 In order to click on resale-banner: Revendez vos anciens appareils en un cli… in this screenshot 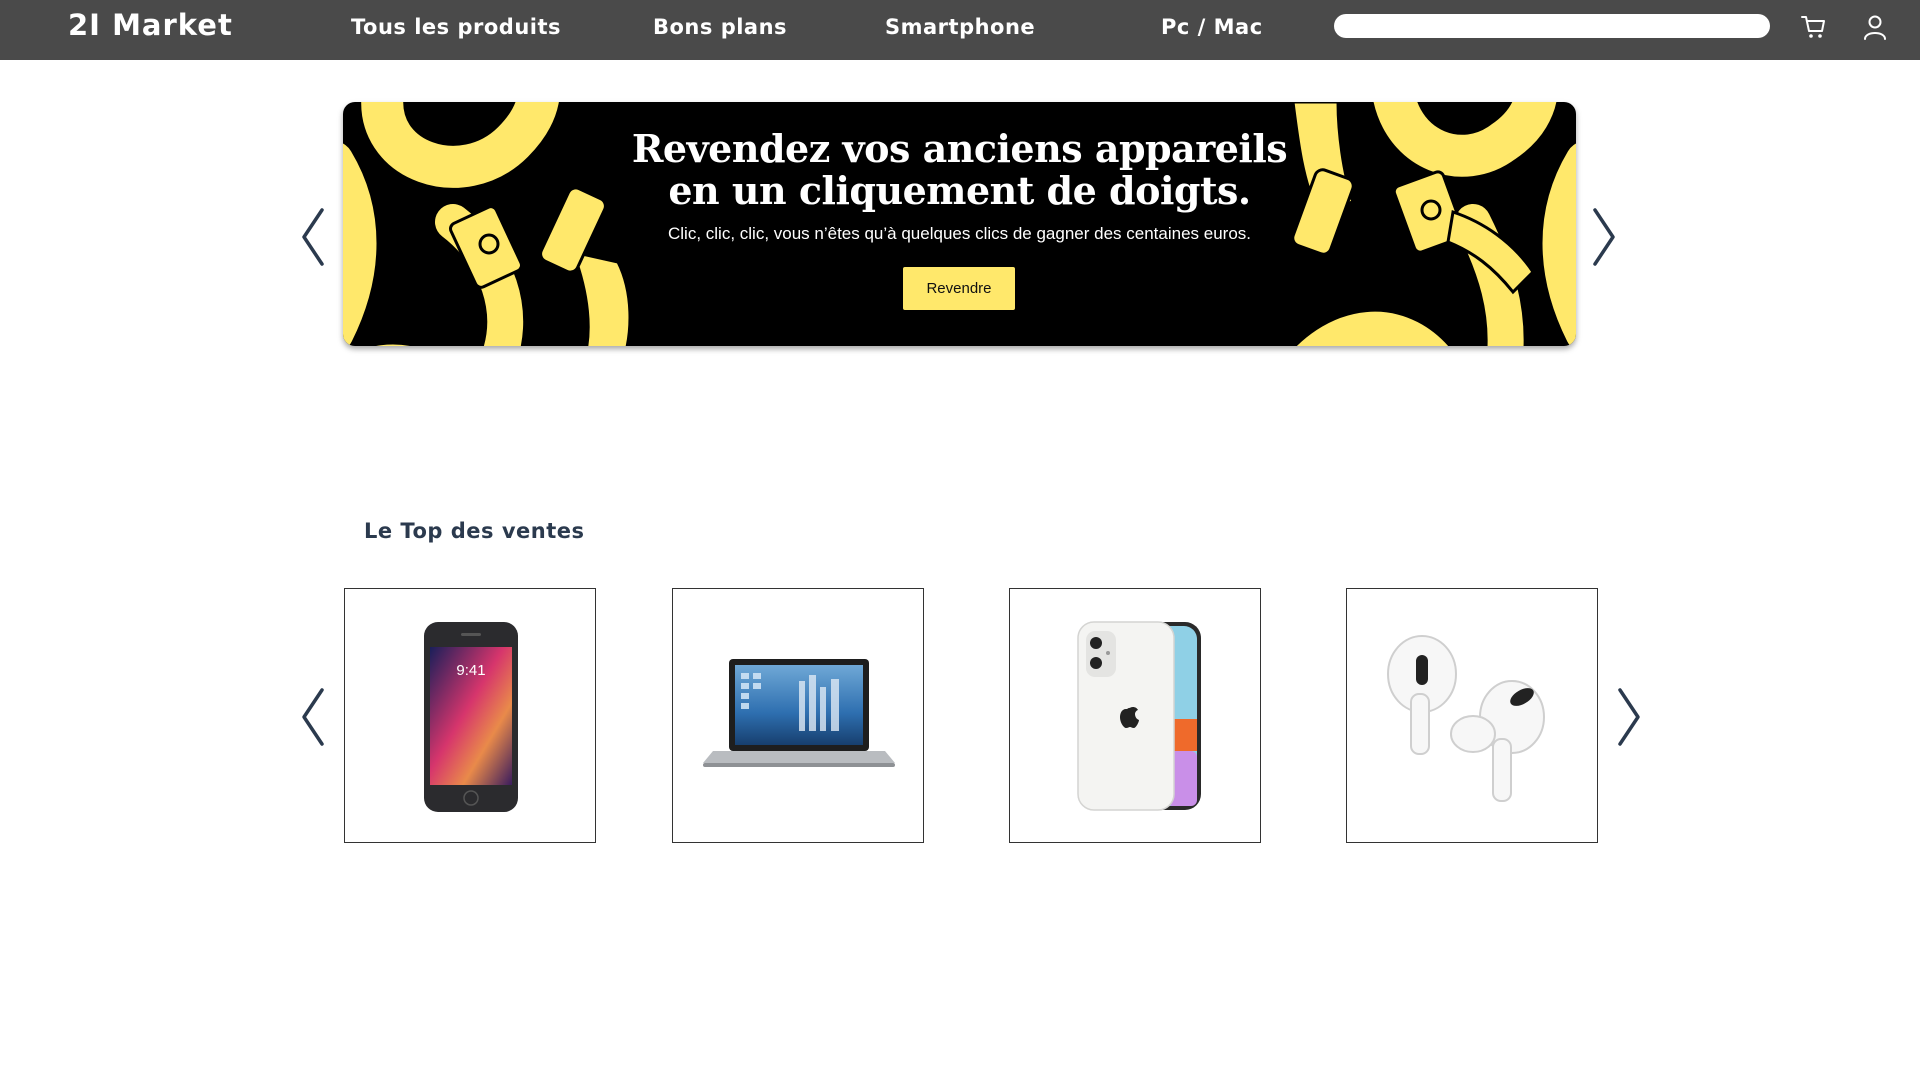, I will do `click(959, 224)`.